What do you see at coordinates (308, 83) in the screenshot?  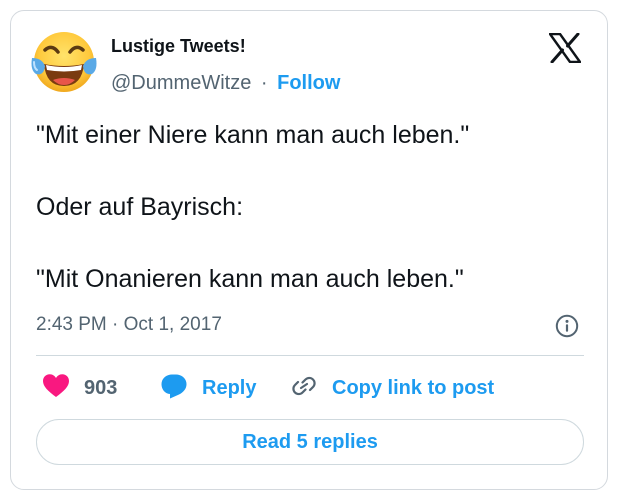 I see `follow-button: Follow` at bounding box center [308, 83].